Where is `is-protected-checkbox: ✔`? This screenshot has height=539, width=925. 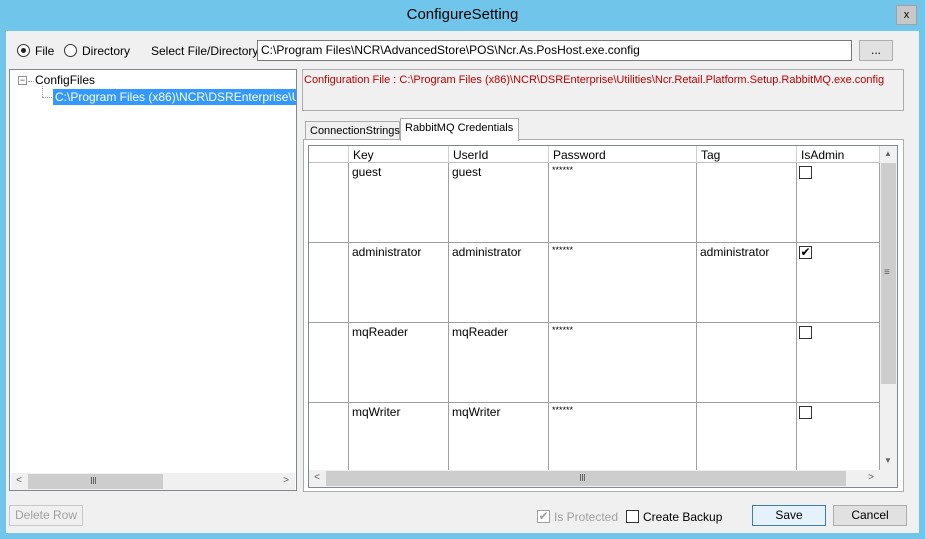 is-protected-checkbox: ✔ is located at coordinates (543, 516).